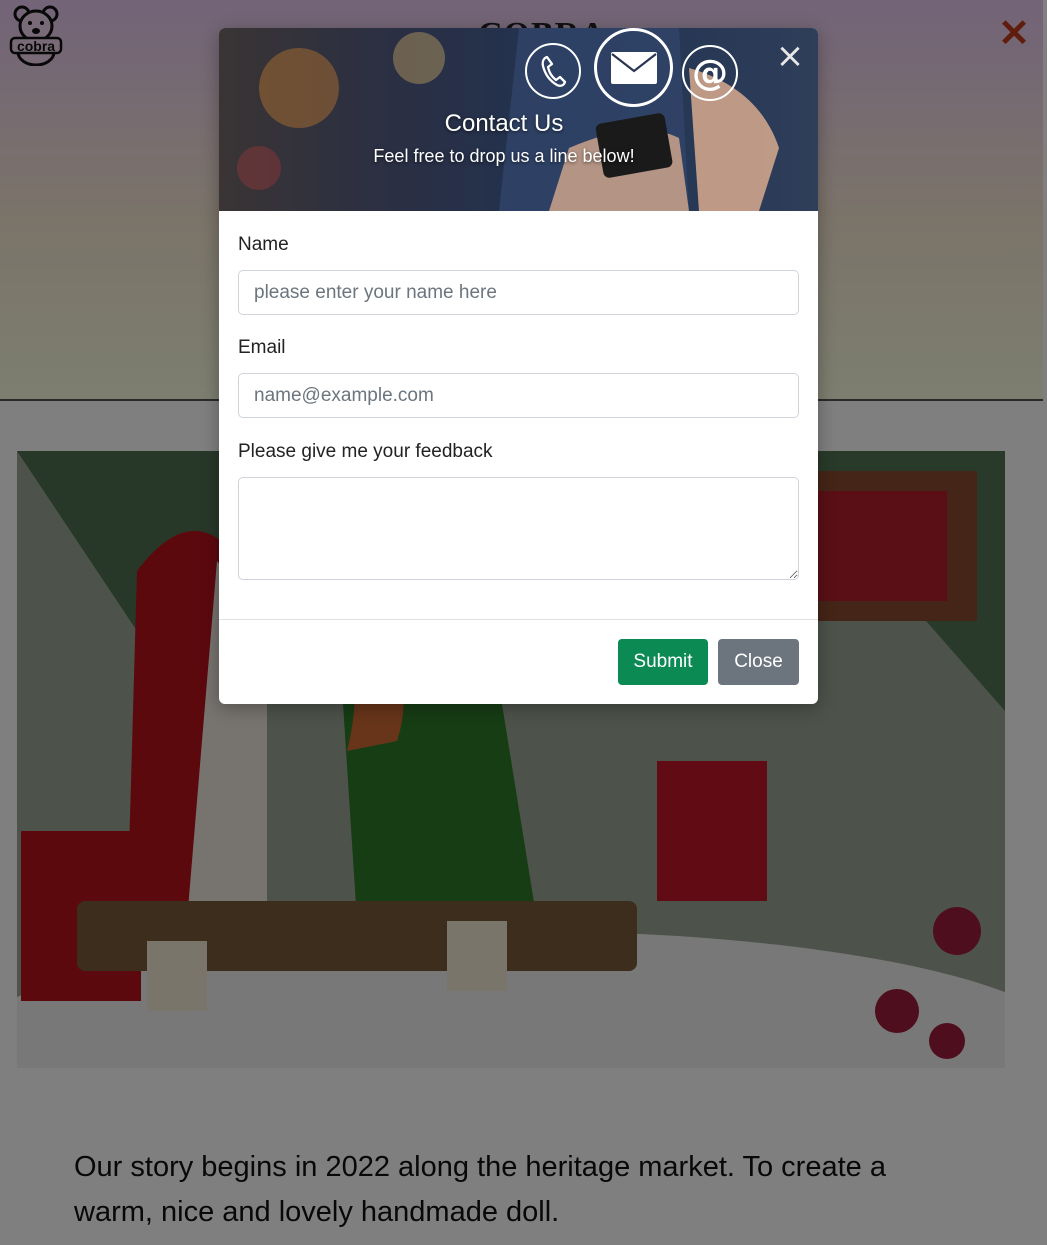  I want to click on modal-title: Contact Us, so click(504, 123).